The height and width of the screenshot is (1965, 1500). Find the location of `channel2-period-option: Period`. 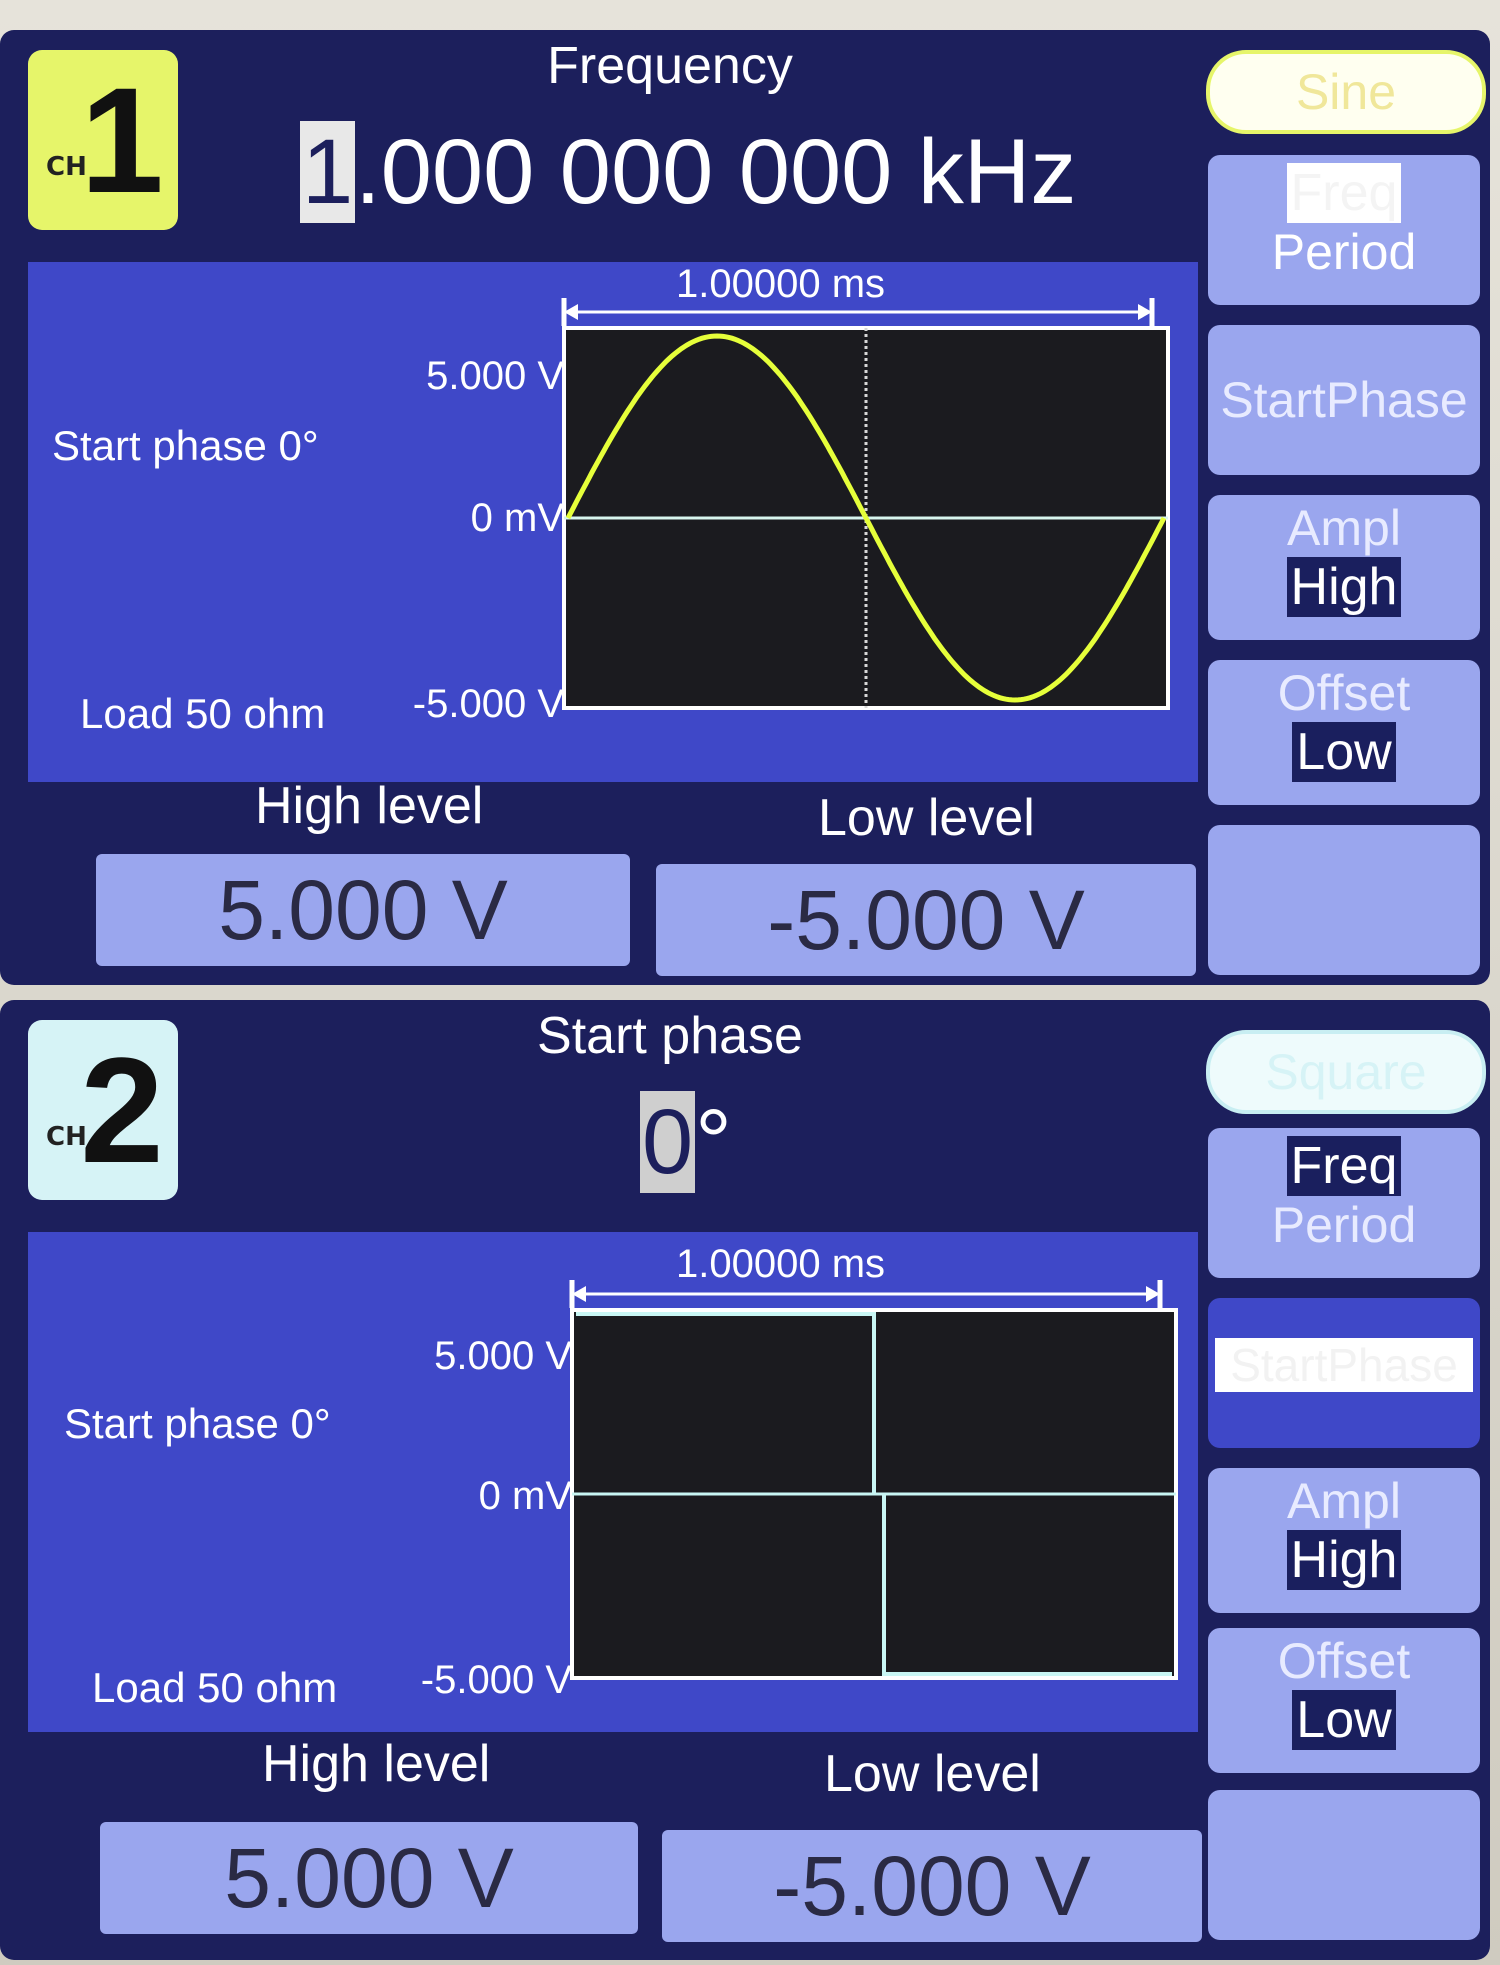

channel2-period-option: Period is located at coordinates (1344, 1225).